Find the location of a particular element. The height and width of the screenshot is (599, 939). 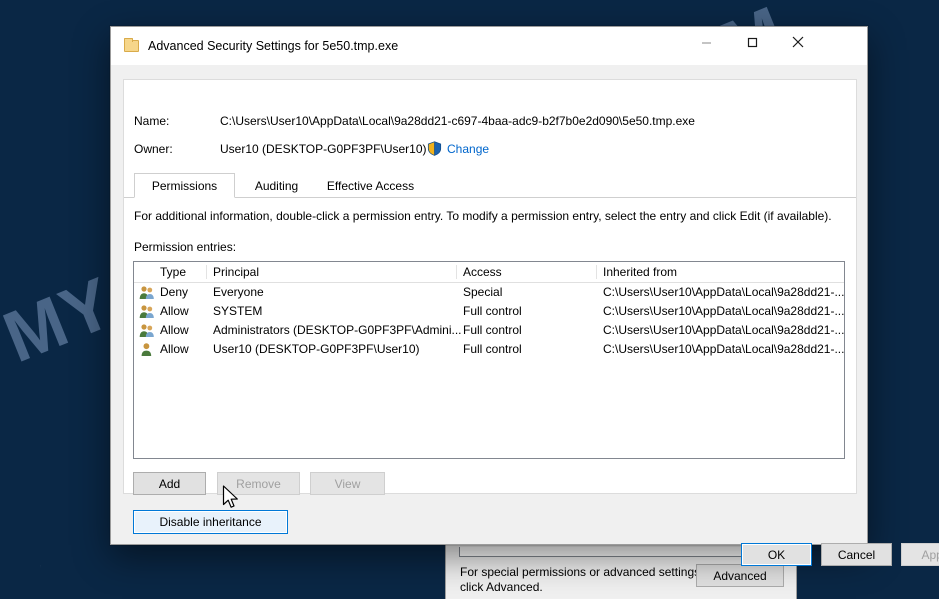

add-button: Add is located at coordinates (169, 483).